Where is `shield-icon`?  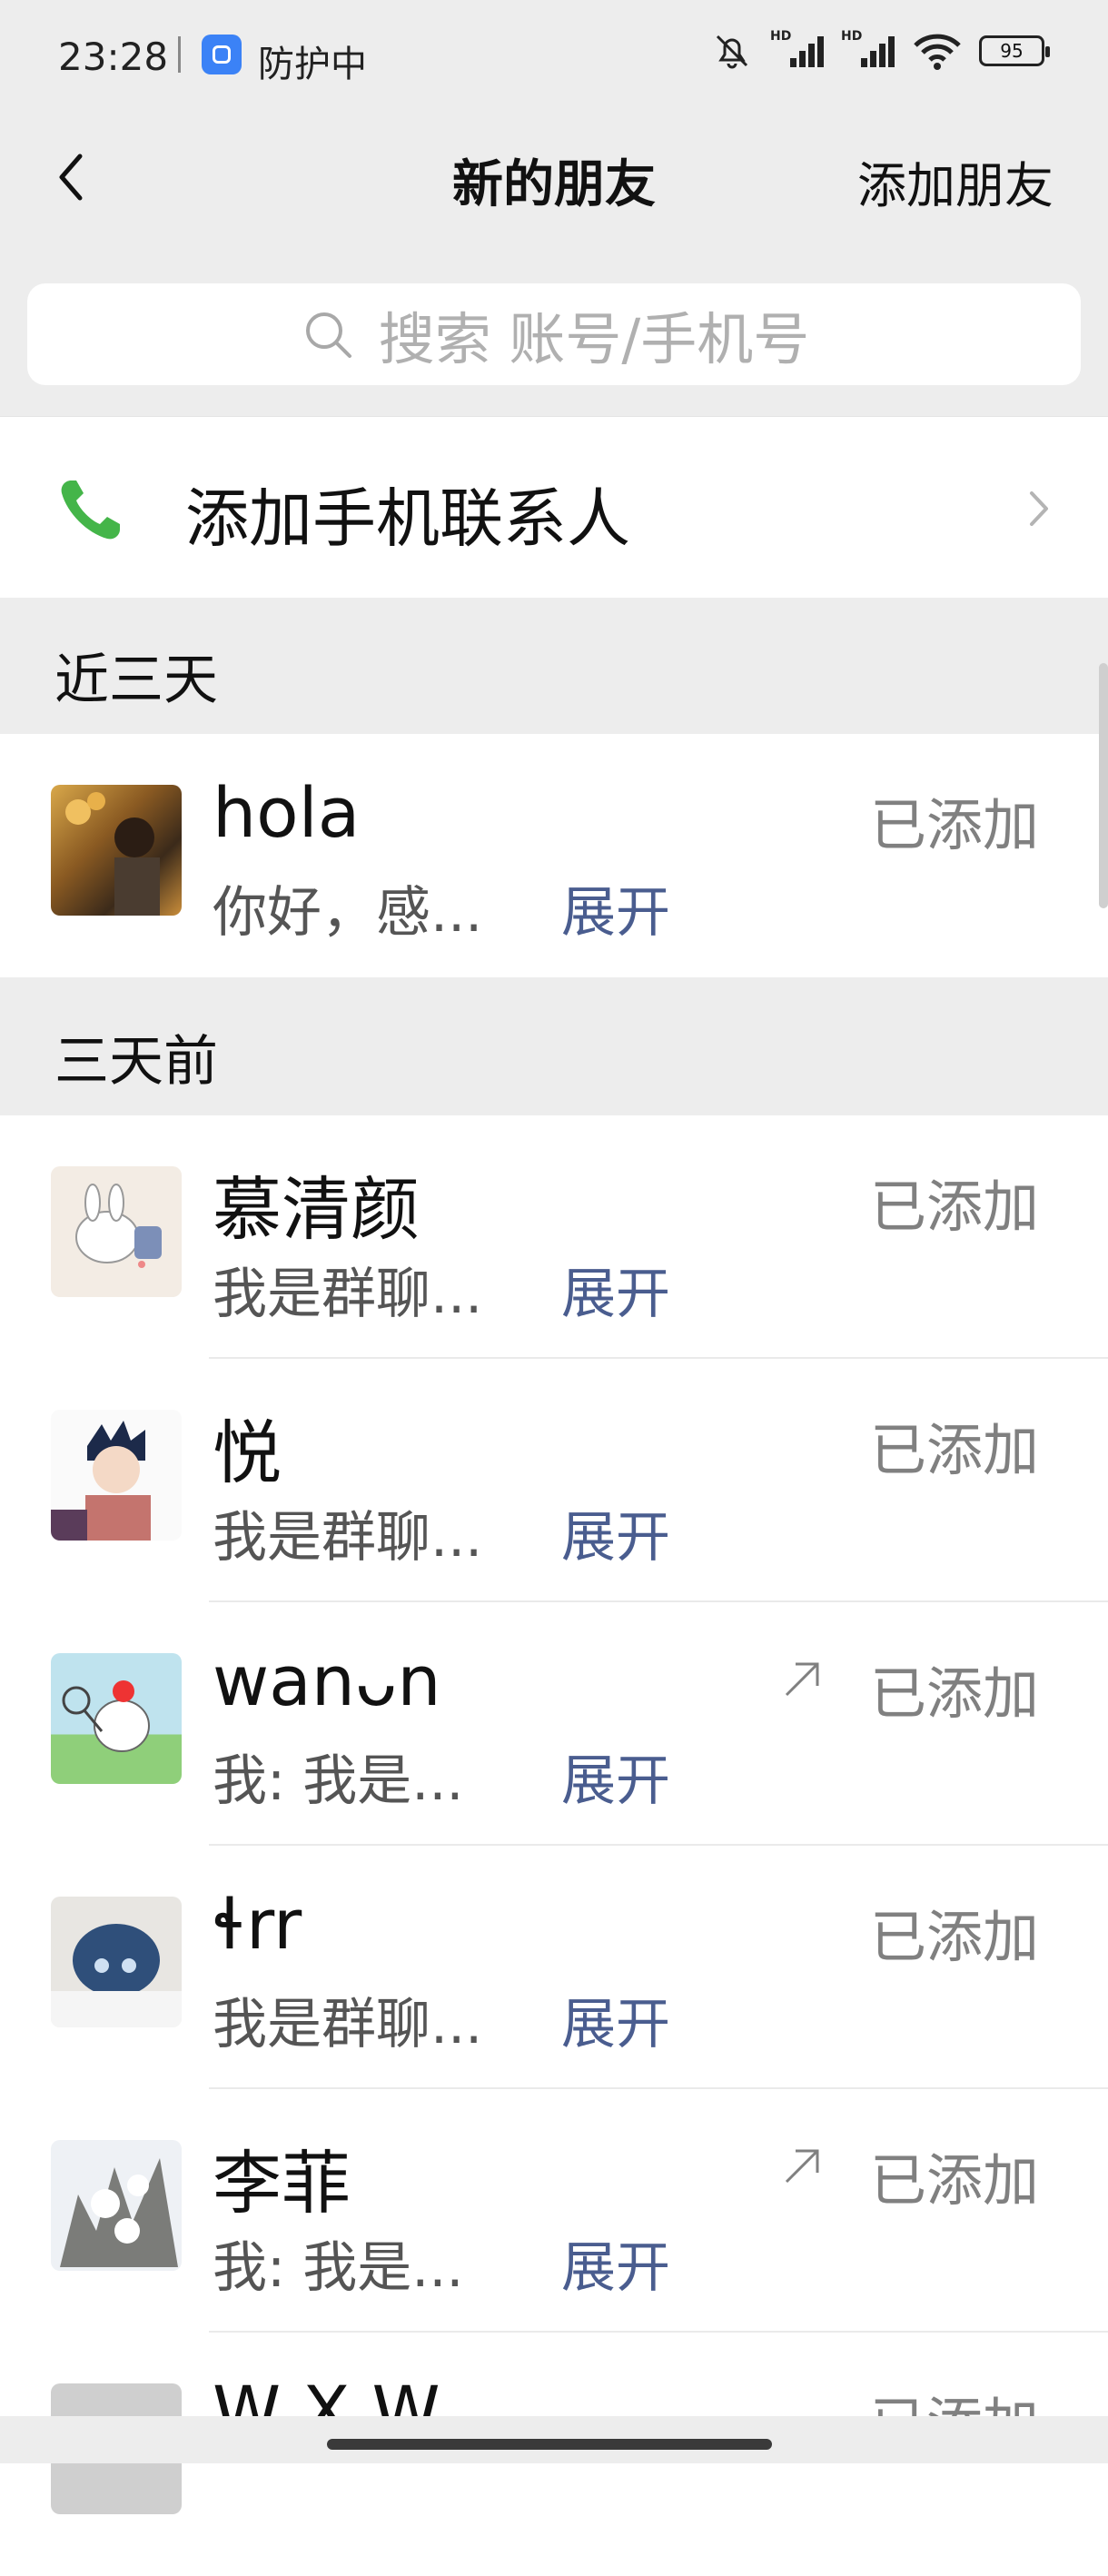 shield-icon is located at coordinates (222, 54).